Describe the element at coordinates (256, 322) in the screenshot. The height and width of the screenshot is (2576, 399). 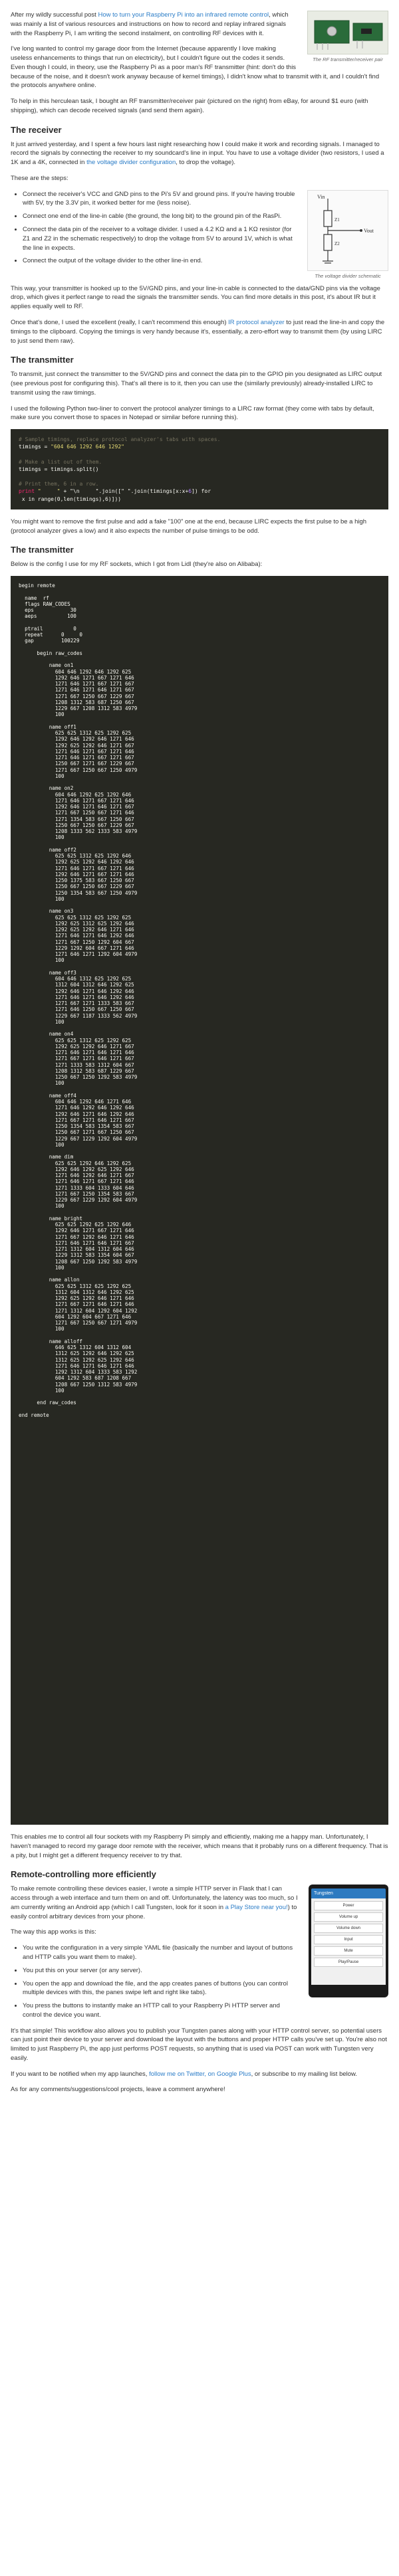
I see `ir-analyzer-link: IR protocol analyzer` at that location.